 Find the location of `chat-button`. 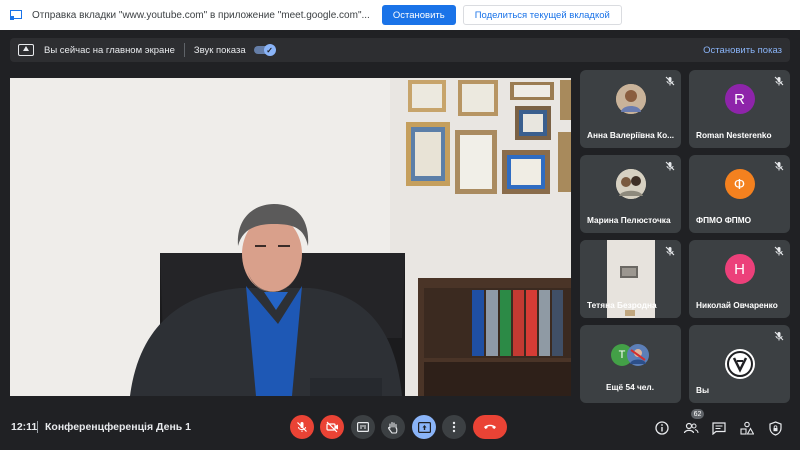

chat-button is located at coordinates (719, 428).